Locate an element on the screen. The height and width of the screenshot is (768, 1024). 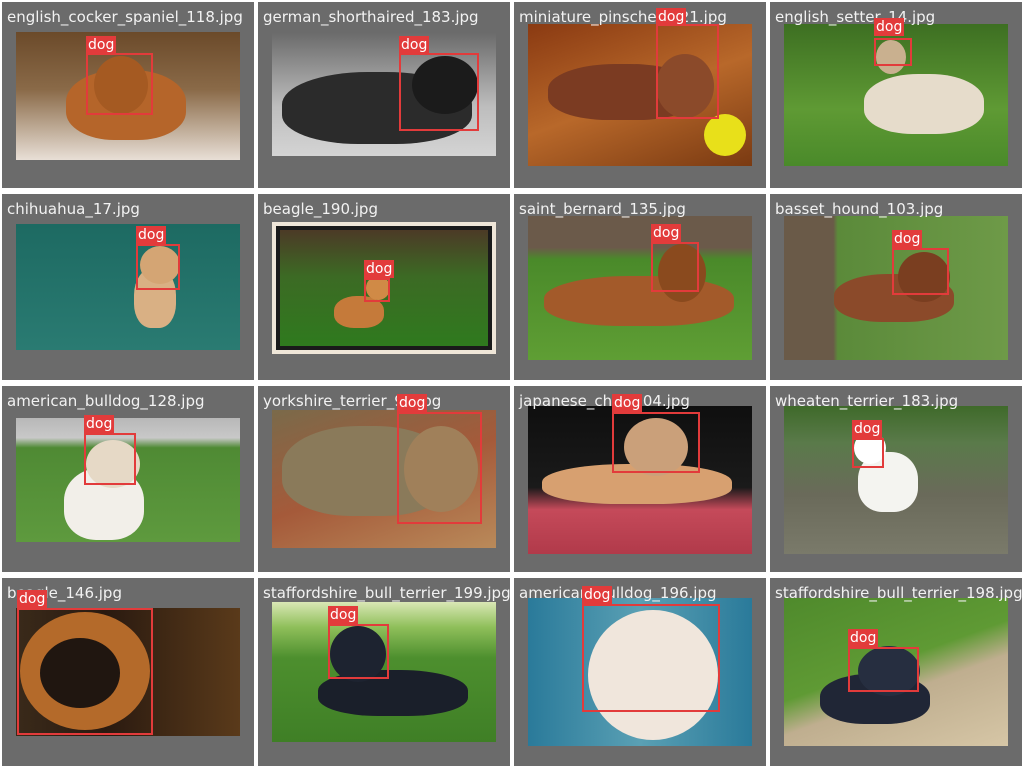
file-name: staffordshire_bull_terrier_198.jpg is located at coordinates (898, 593).